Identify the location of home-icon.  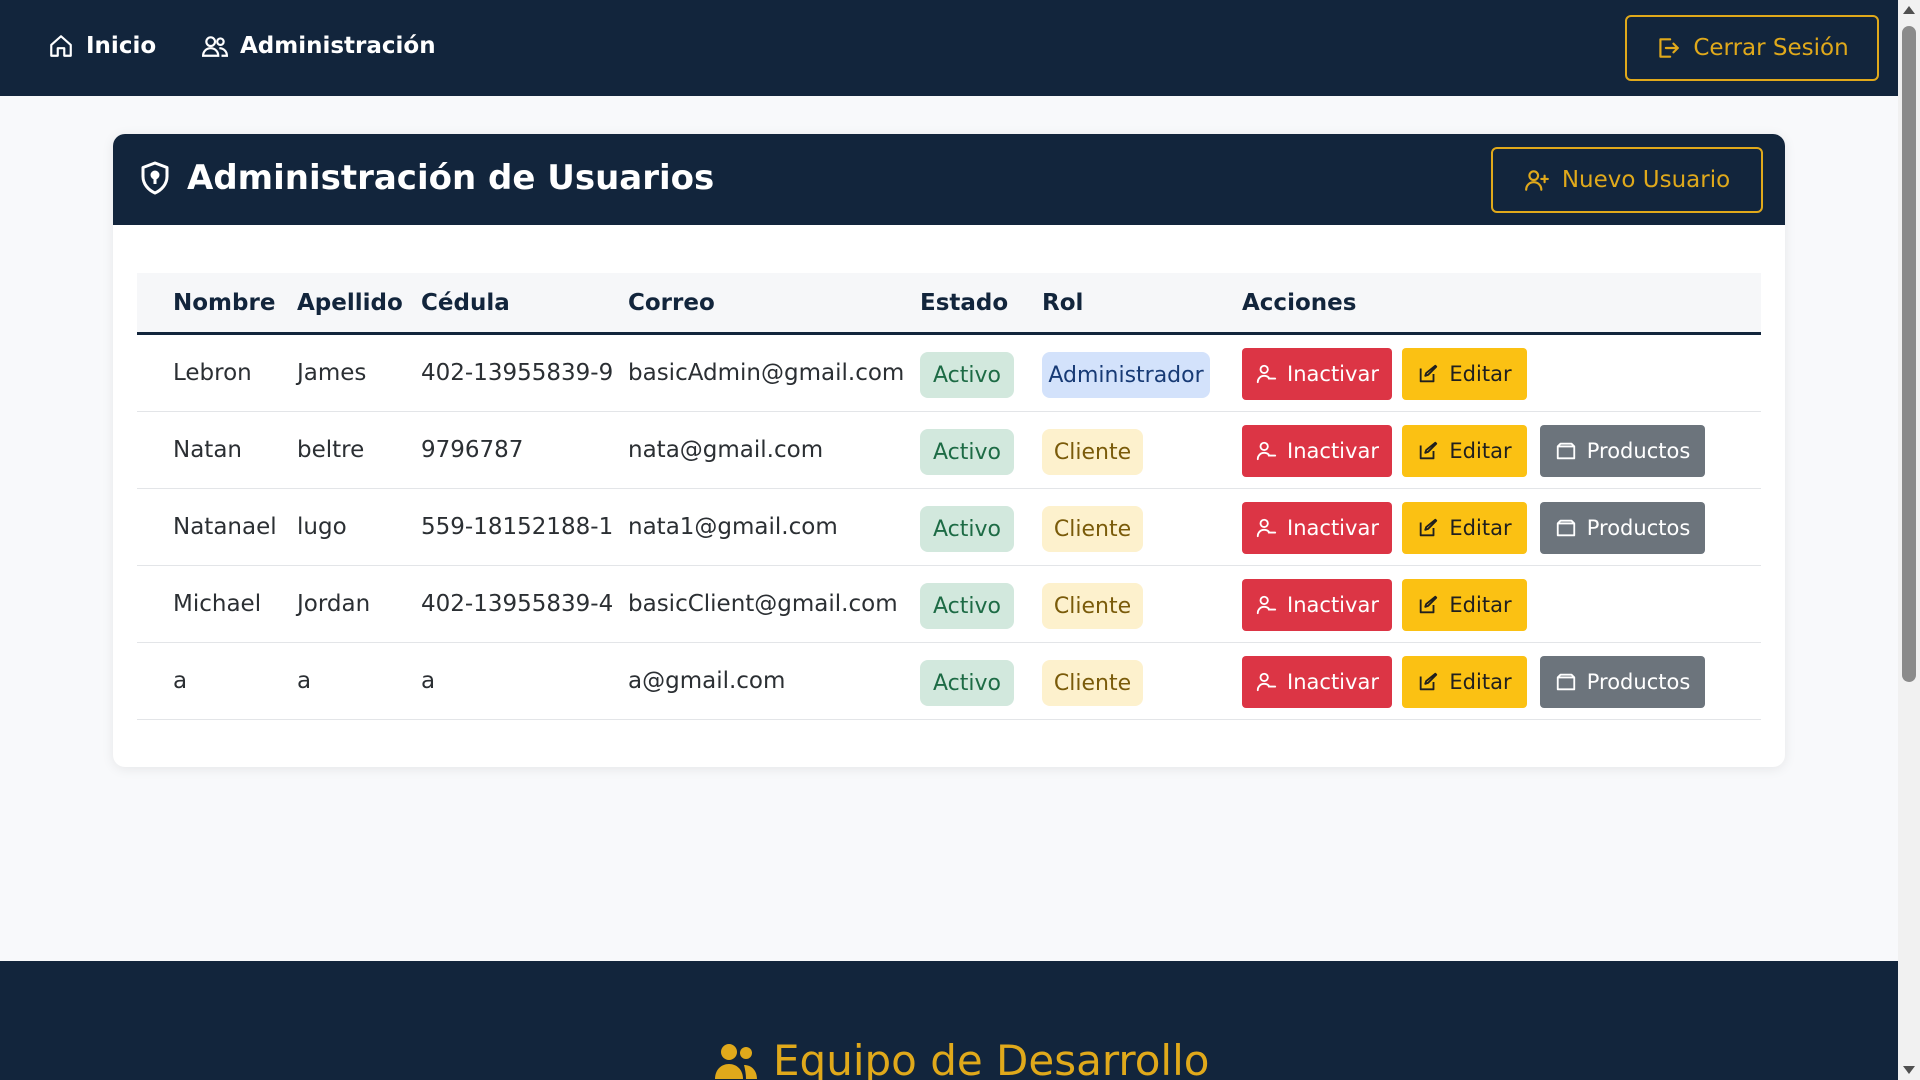
(61, 46).